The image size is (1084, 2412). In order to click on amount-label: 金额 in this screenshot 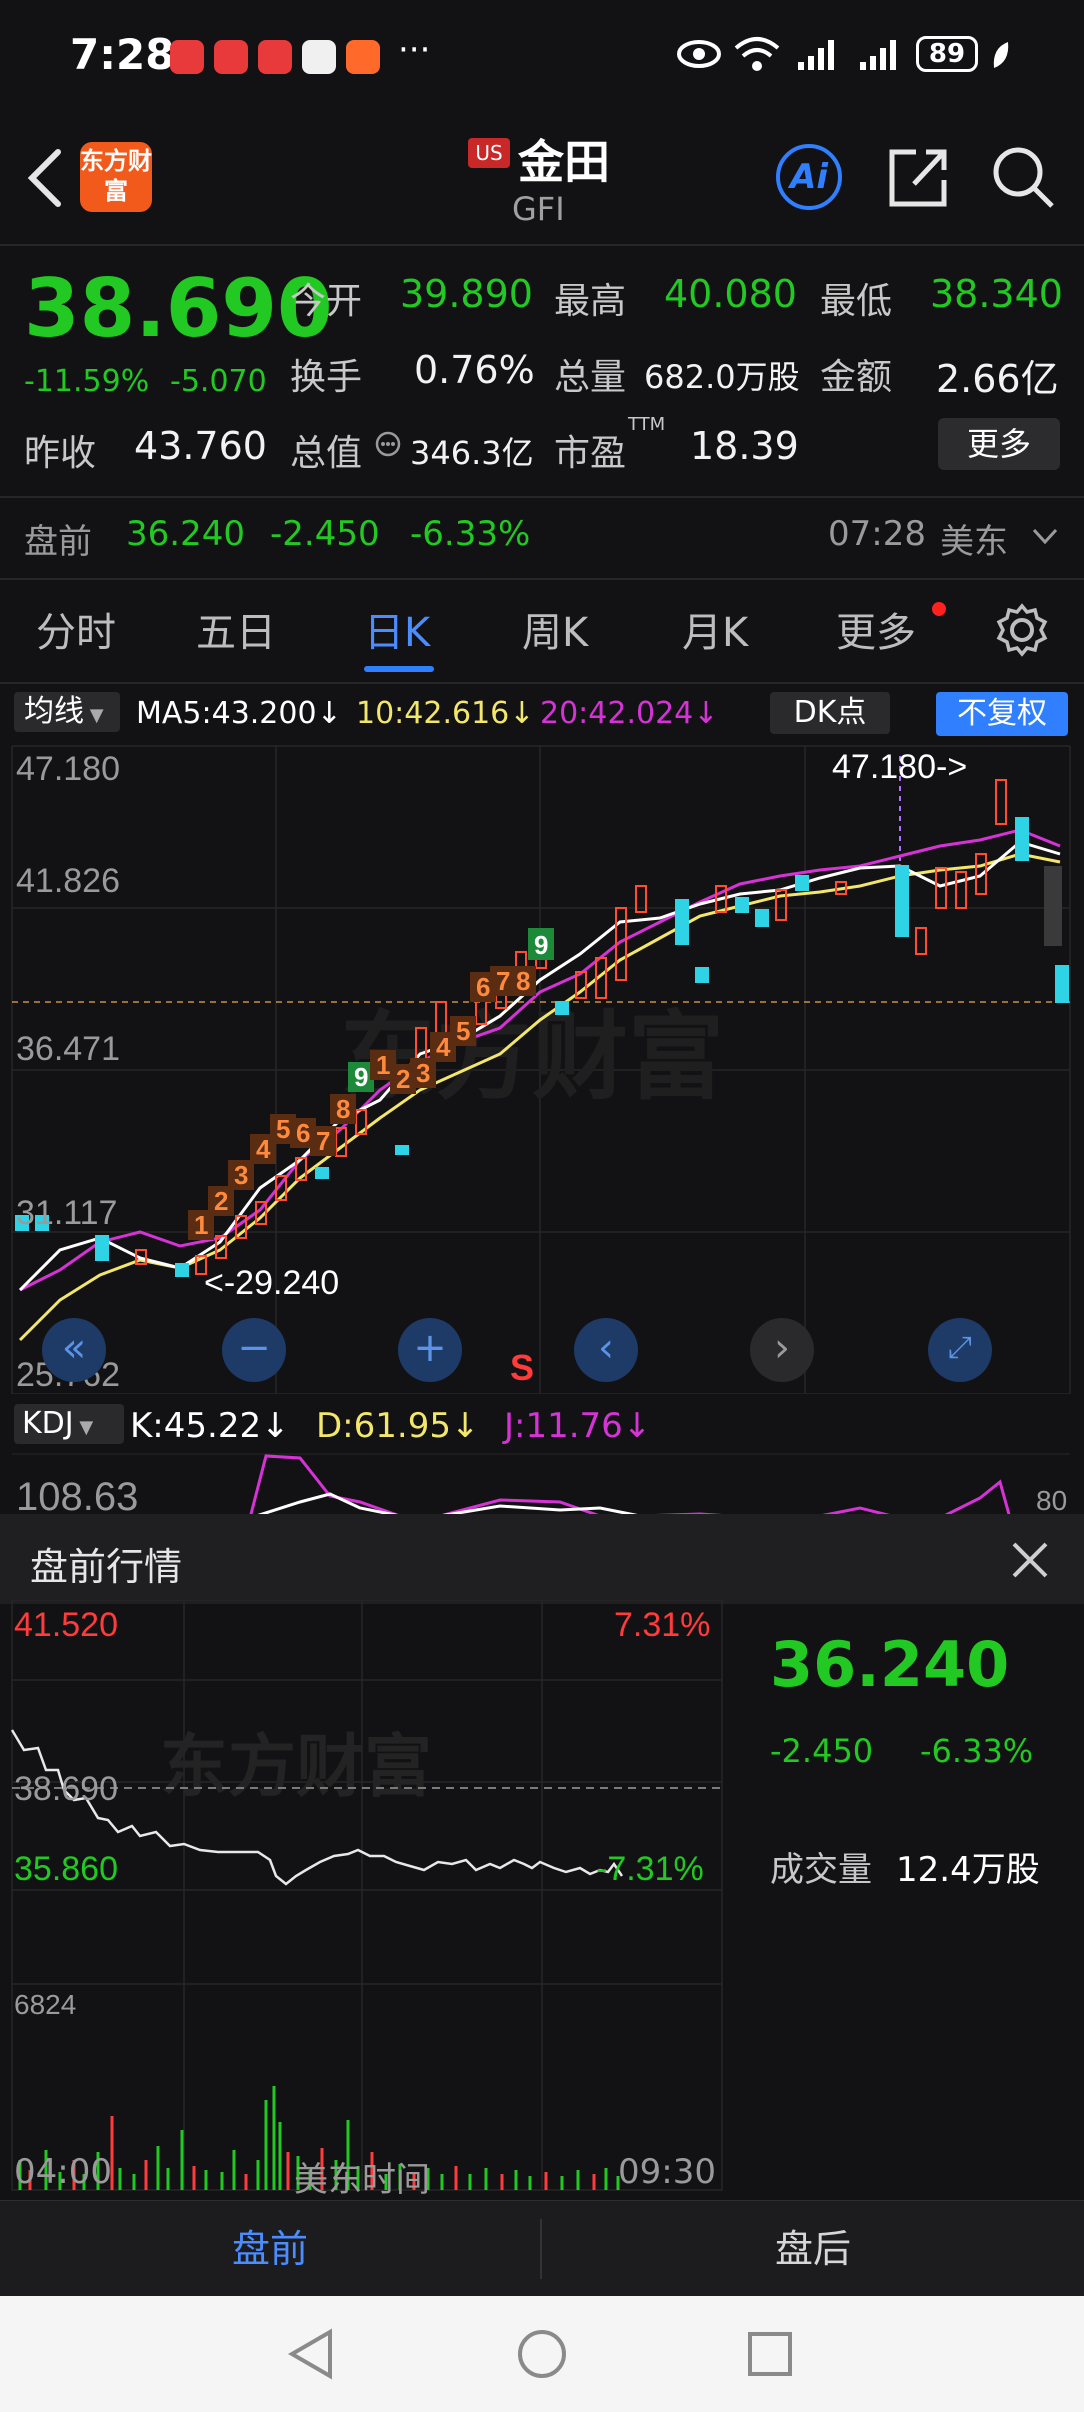, I will do `click(856, 377)`.